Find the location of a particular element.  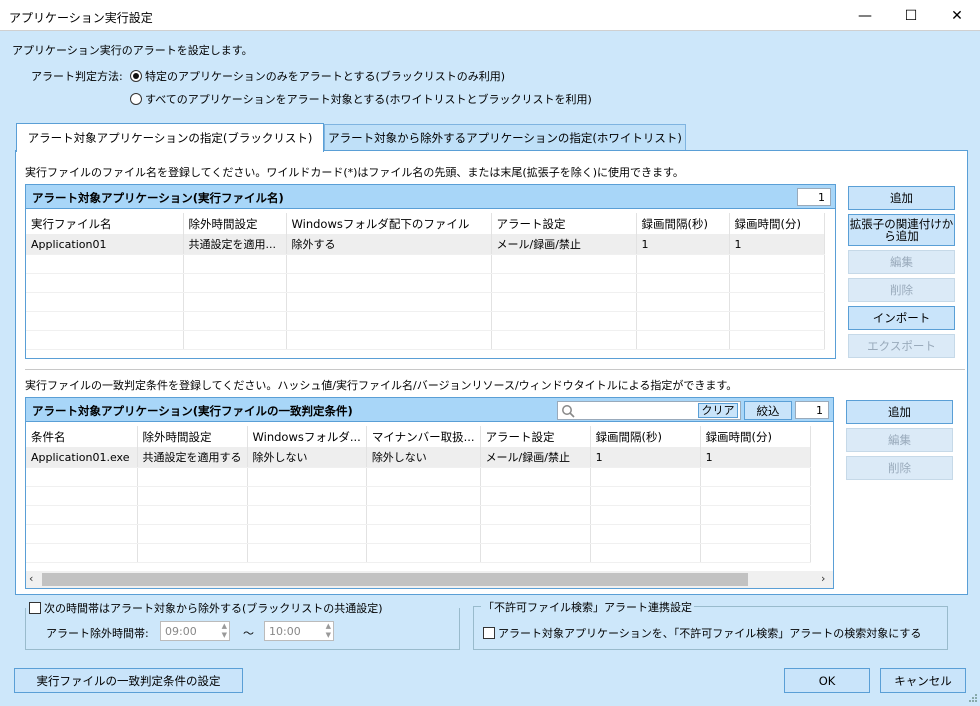

exclude-time-from: 09:00 ▲ ▼ is located at coordinates (195, 631).